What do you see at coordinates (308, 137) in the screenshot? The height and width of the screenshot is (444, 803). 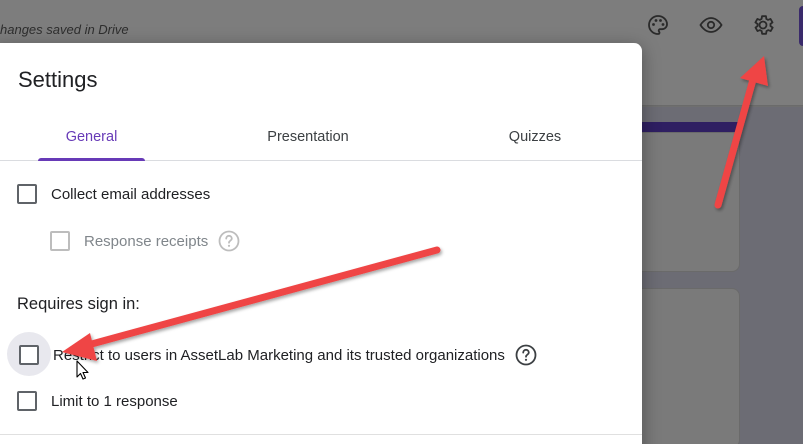 I see `tab-presentation: Presentation` at bounding box center [308, 137].